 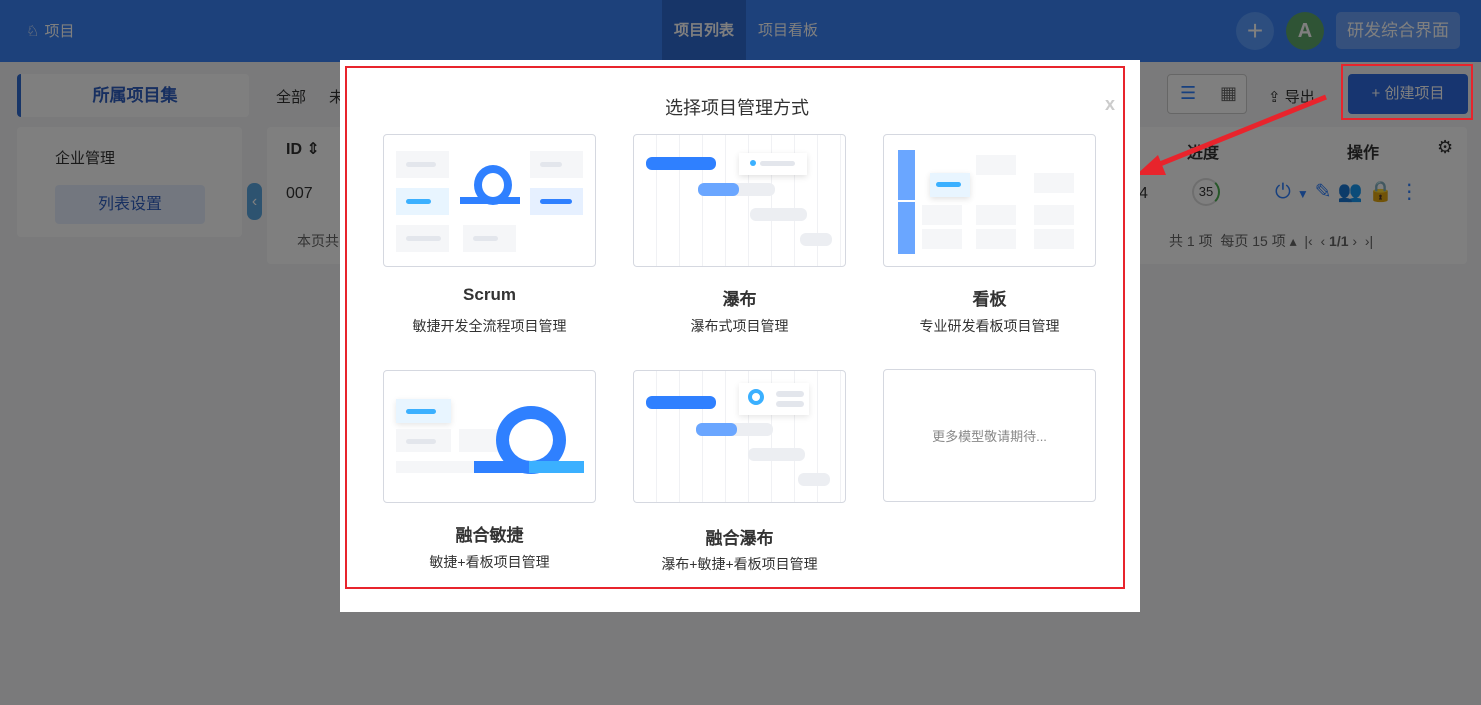 What do you see at coordinates (989, 299) in the screenshot?
I see `option-title: 看板` at bounding box center [989, 299].